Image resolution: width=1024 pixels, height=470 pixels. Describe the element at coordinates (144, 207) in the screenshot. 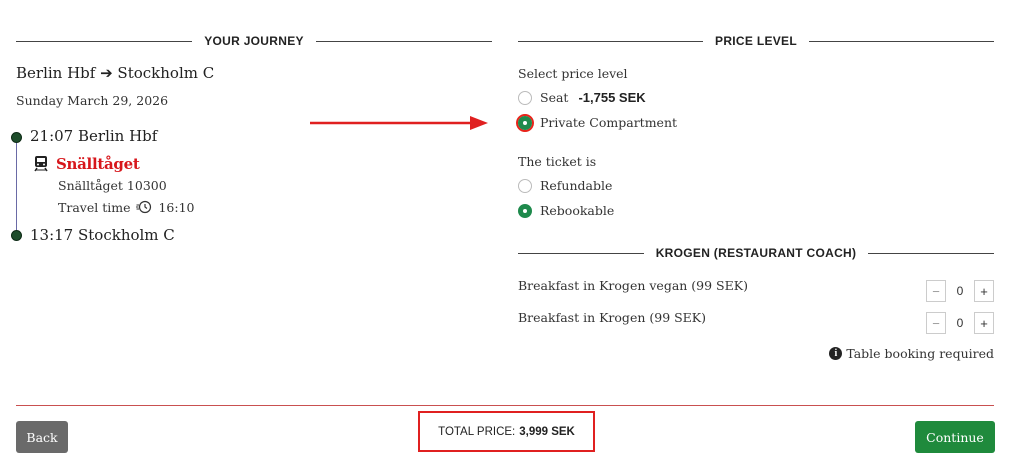

I see `clock-icon` at that location.